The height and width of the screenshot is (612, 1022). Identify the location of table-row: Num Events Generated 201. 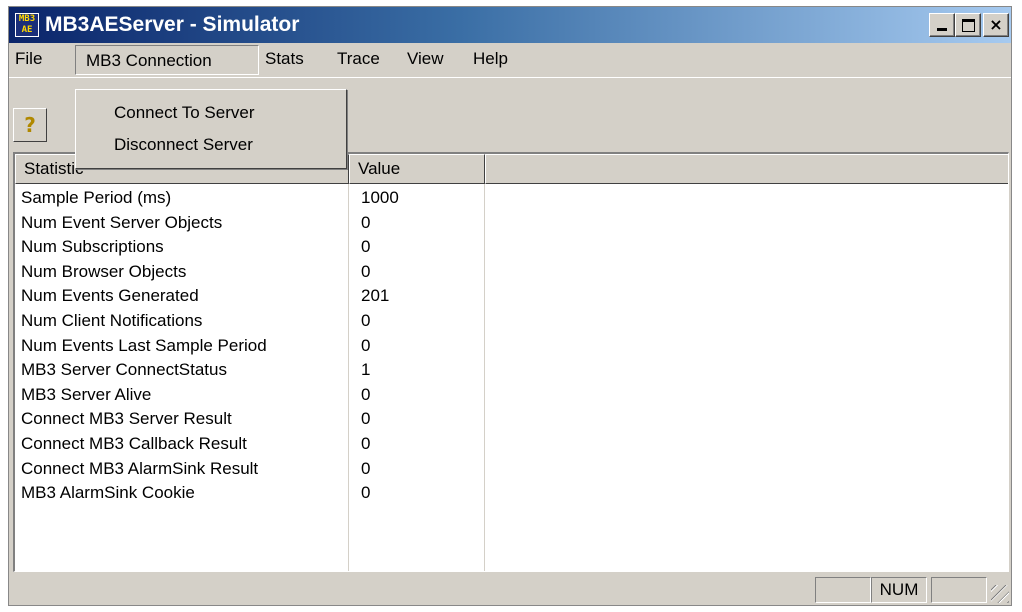
(511, 296).